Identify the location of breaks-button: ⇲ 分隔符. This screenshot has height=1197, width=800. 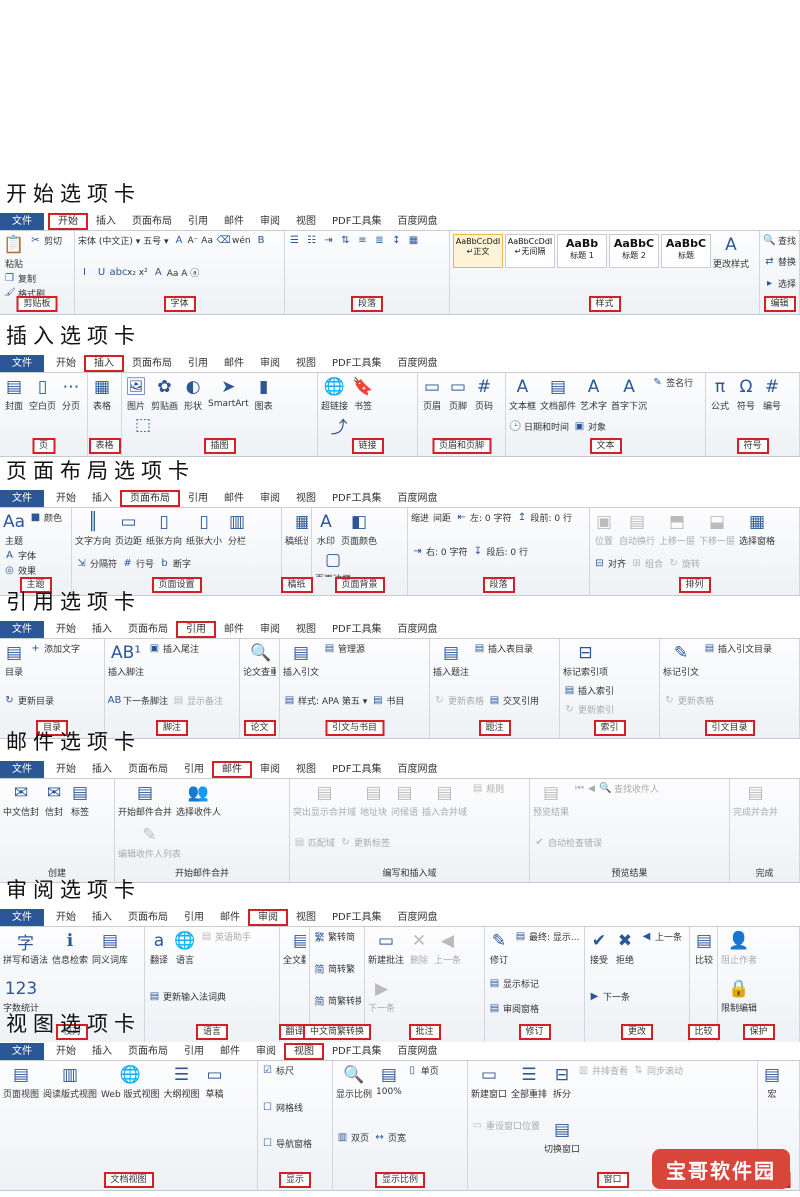
(96, 563).